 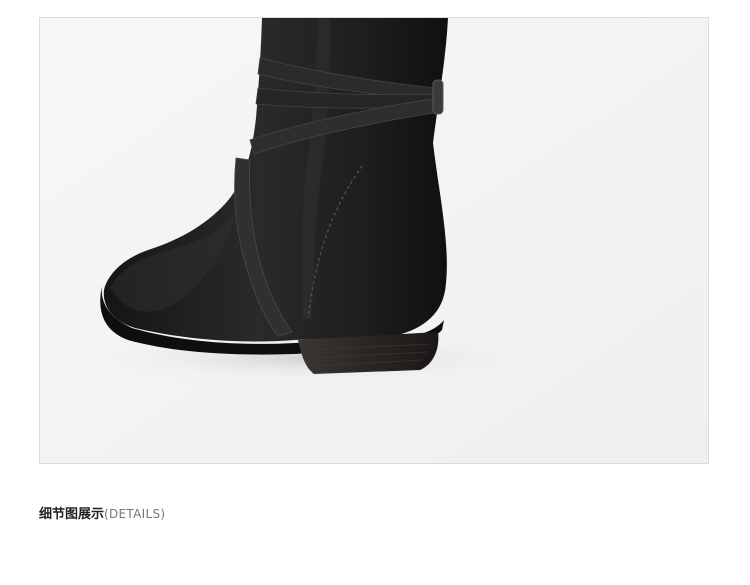 What do you see at coordinates (135, 514) in the screenshot?
I see `caption-subtitle: (DETAILS)` at bounding box center [135, 514].